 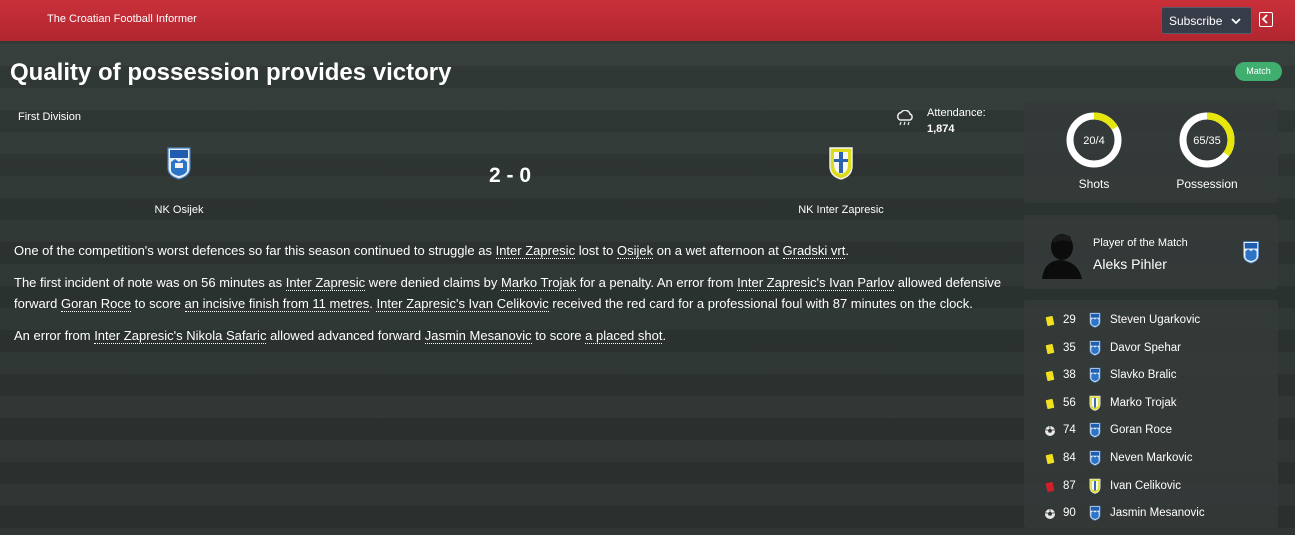 I want to click on article-link: Inter Zapresic's Ivan Parlov, so click(x=816, y=283).